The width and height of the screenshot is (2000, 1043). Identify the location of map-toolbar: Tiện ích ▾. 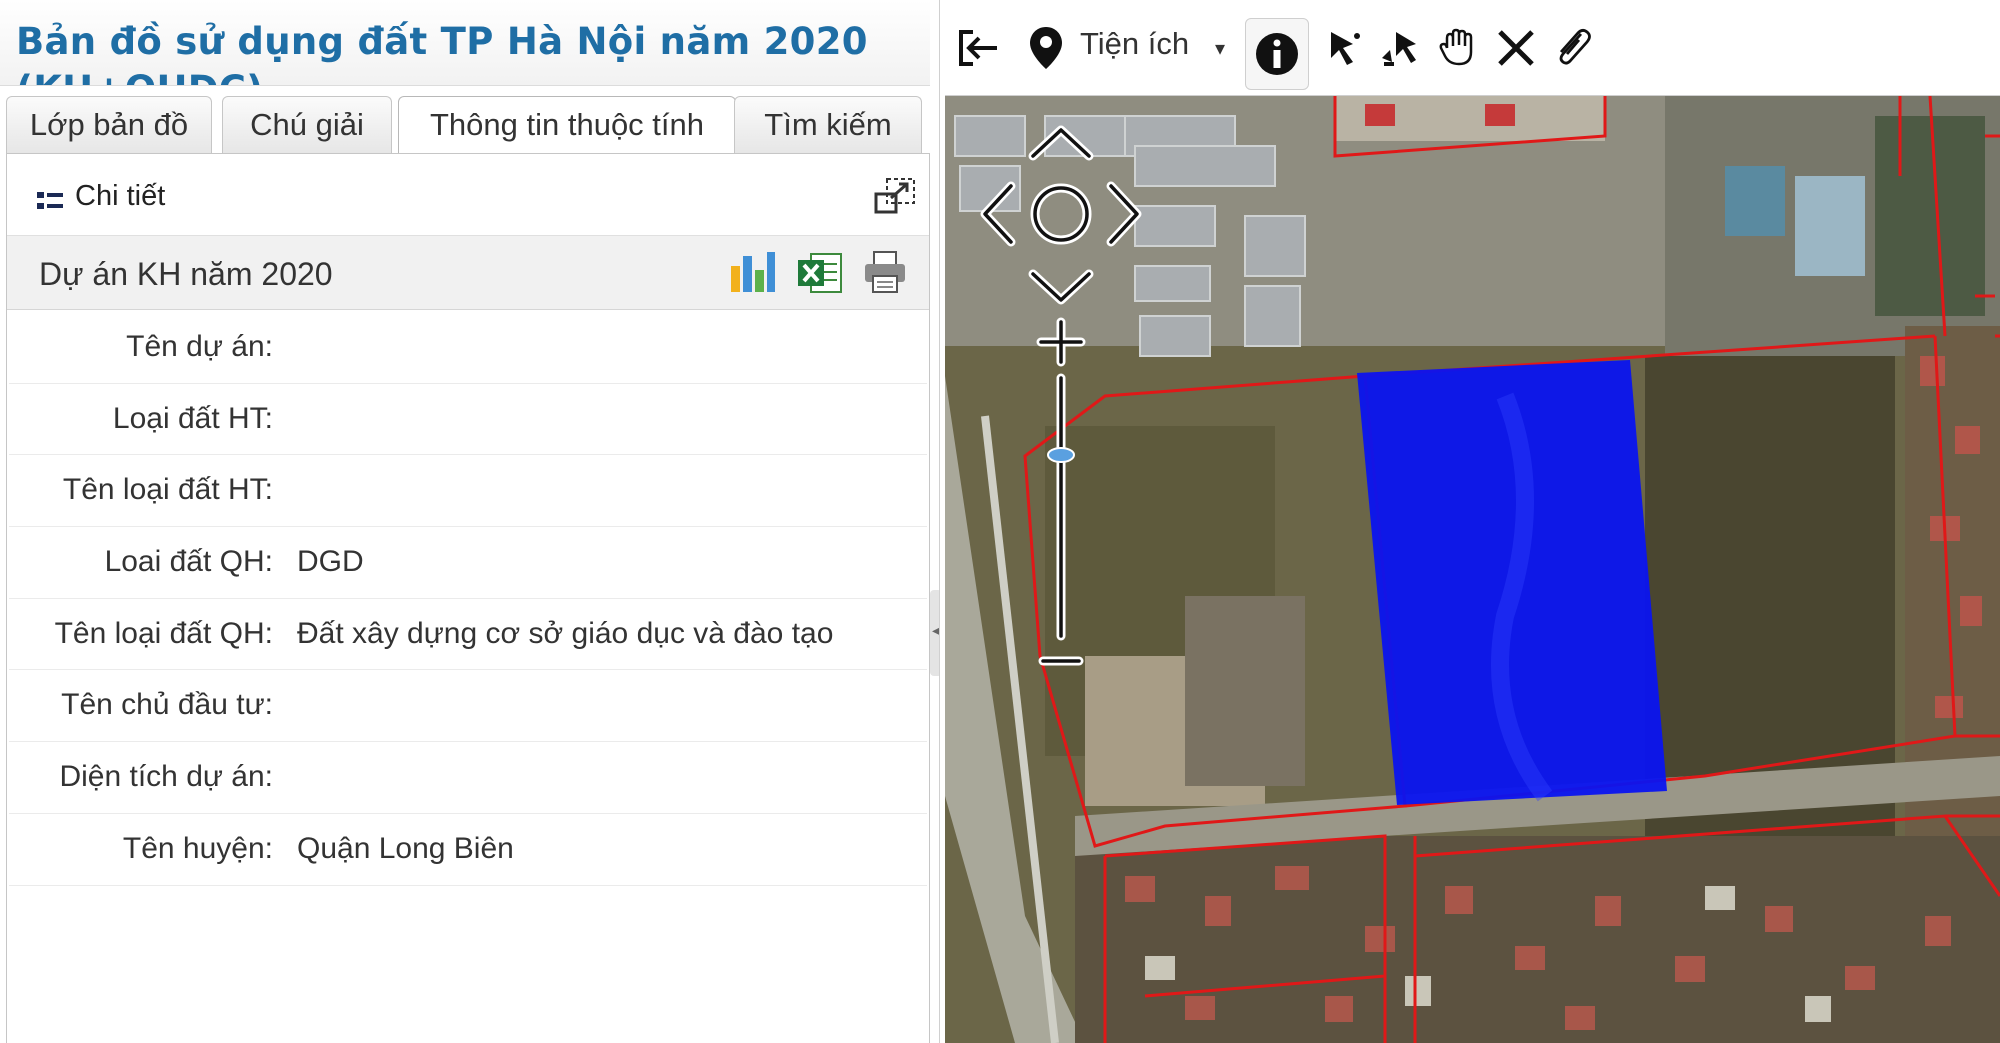
(1472, 48).